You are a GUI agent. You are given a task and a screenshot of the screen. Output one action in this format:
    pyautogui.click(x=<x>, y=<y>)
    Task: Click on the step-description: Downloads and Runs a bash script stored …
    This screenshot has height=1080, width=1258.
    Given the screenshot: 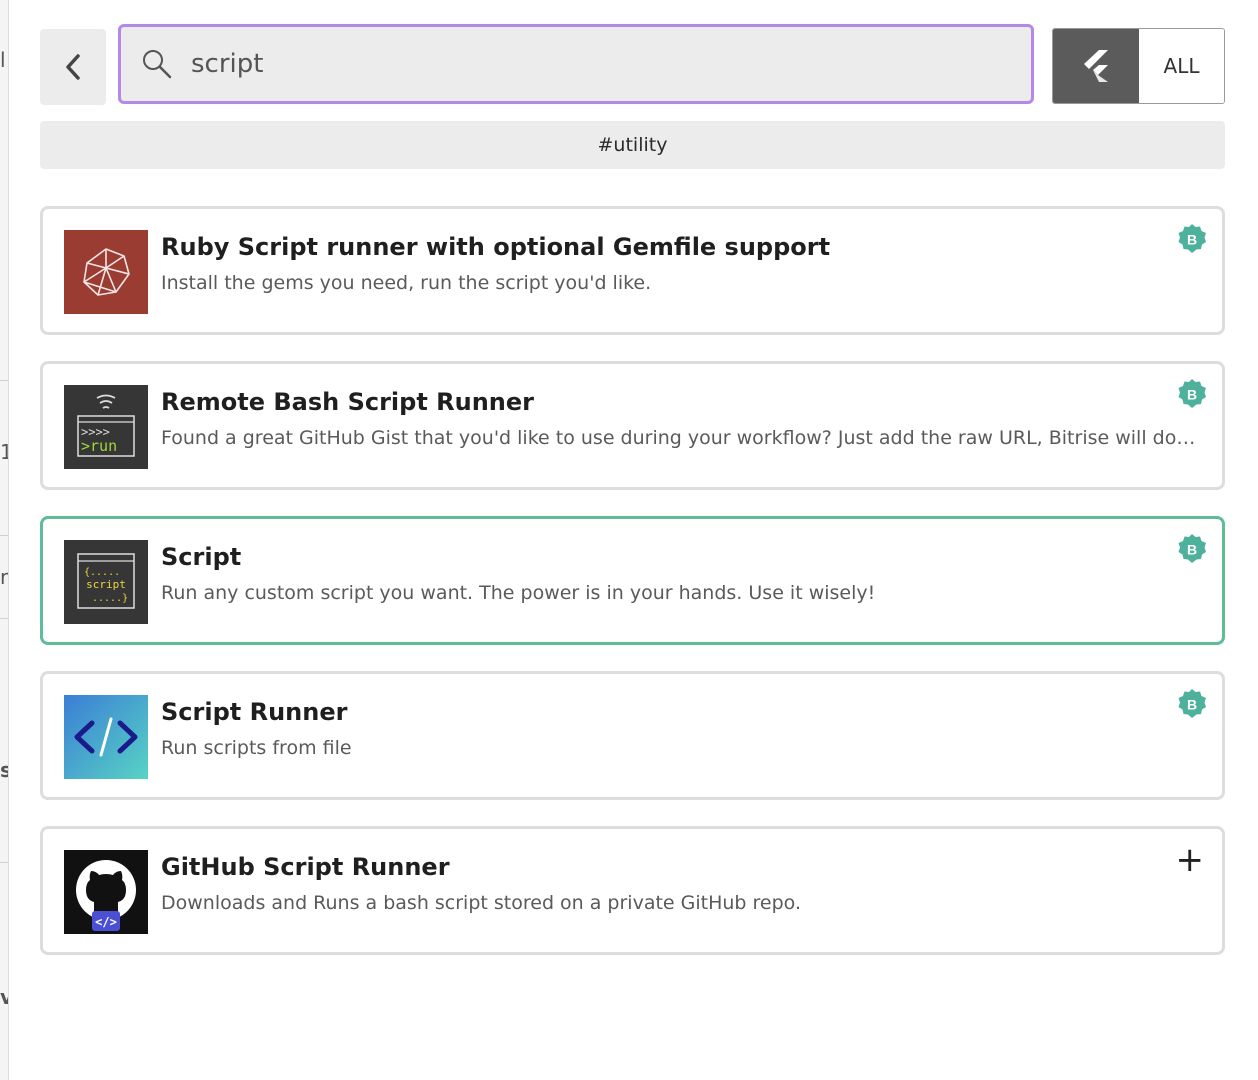 What is the action you would take?
    pyautogui.click(x=481, y=903)
    